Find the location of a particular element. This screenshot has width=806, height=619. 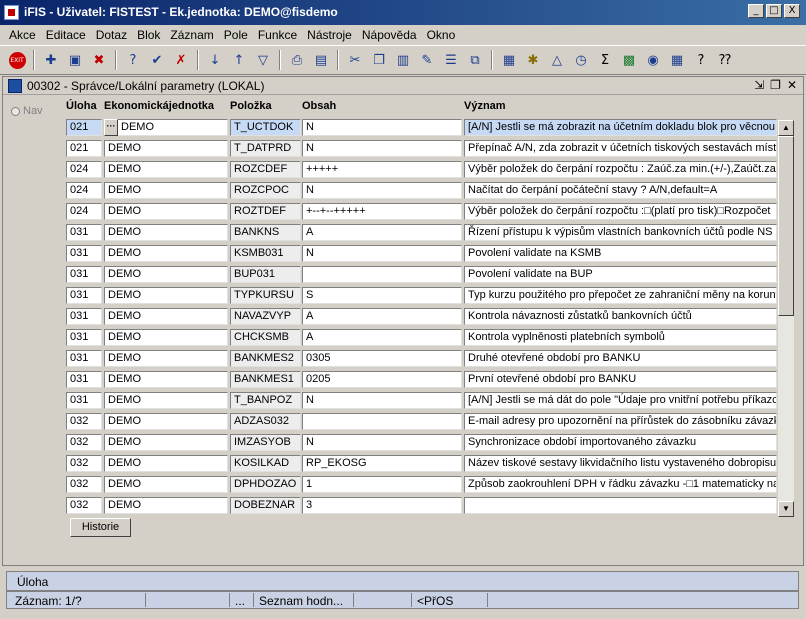

polozka-field: CHCKSMB is located at coordinates (265, 337).